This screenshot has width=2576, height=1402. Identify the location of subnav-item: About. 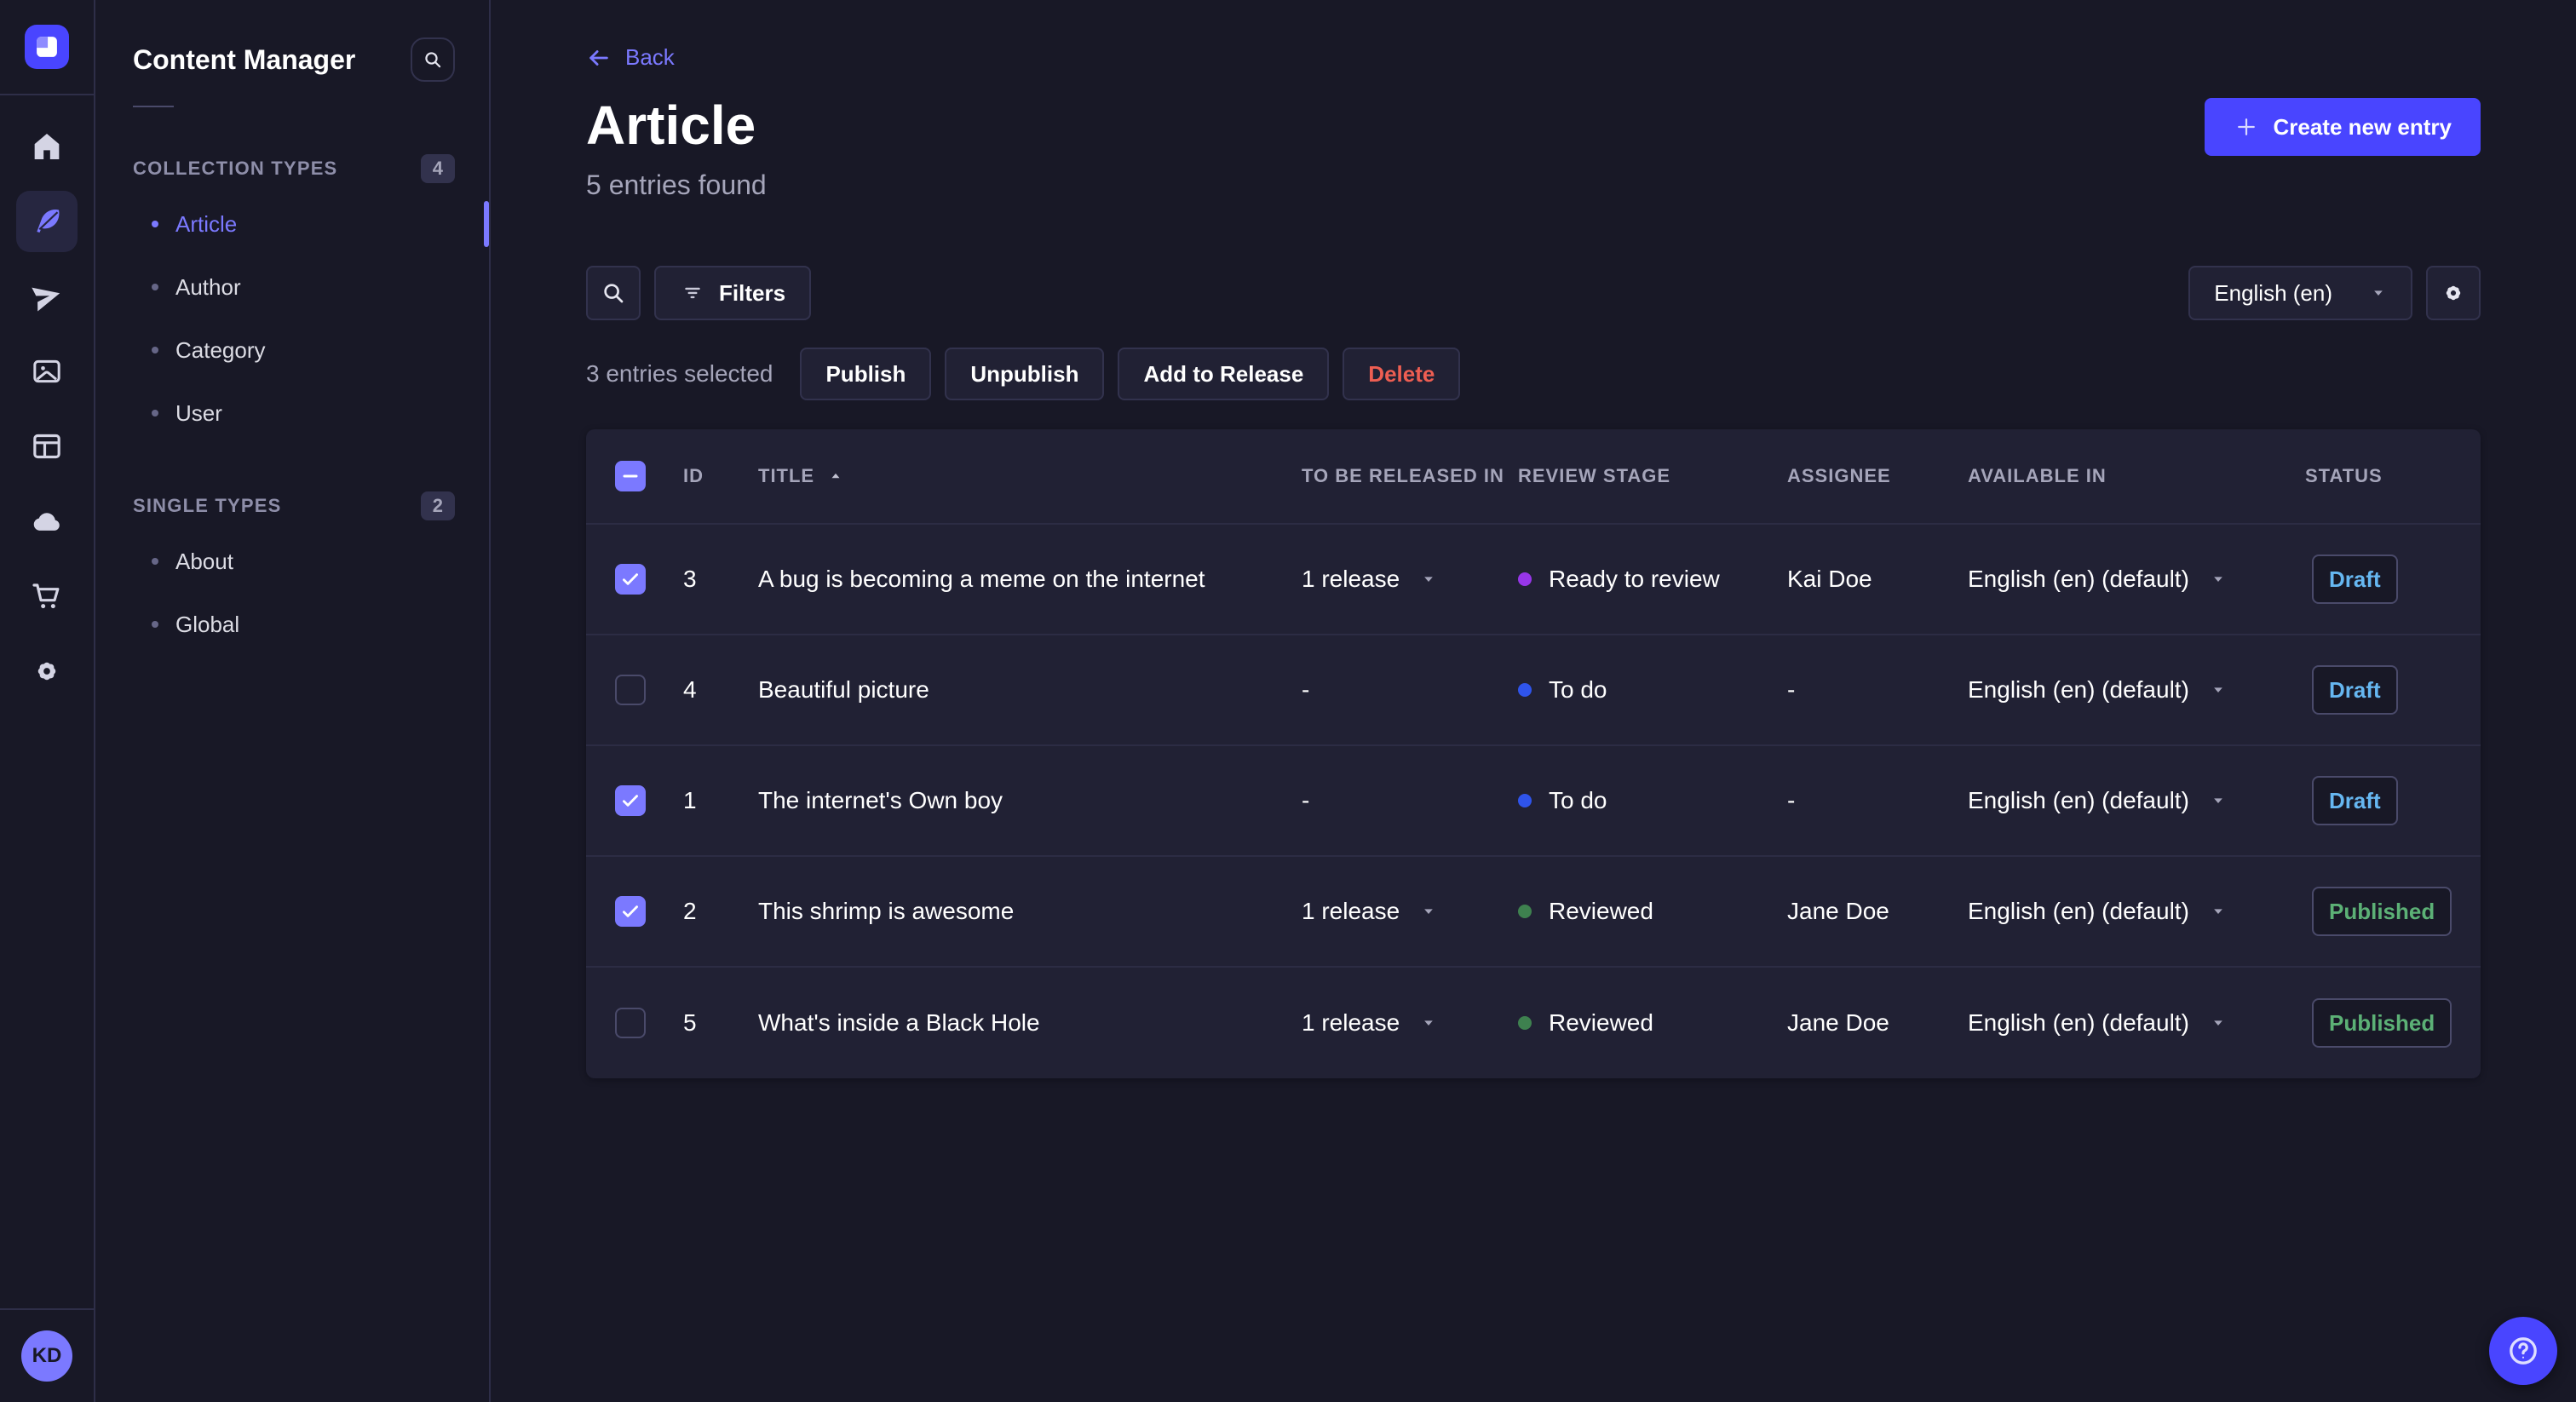
(292, 561).